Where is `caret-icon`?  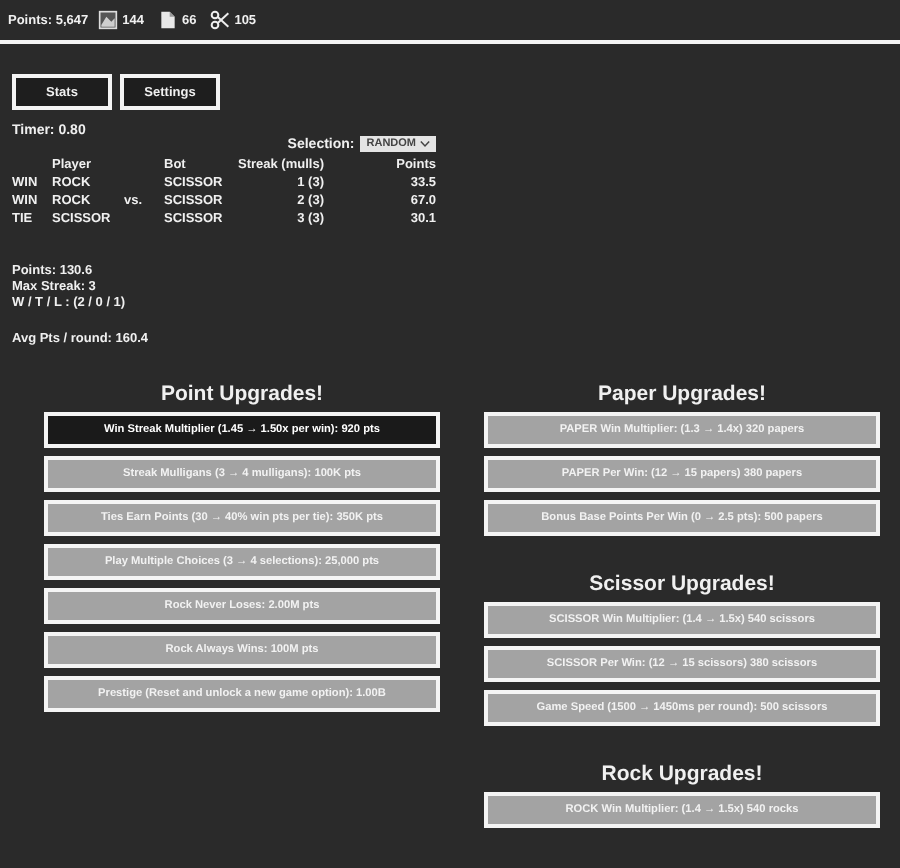 caret-icon is located at coordinates (425, 144).